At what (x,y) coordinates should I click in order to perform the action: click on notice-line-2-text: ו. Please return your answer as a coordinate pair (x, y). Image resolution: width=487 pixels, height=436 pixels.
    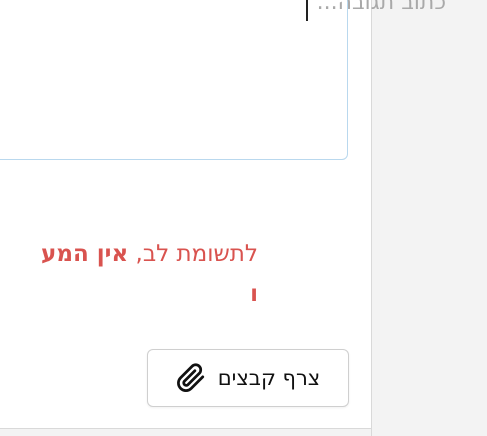
    Looking at the image, I should click on (254, 294).